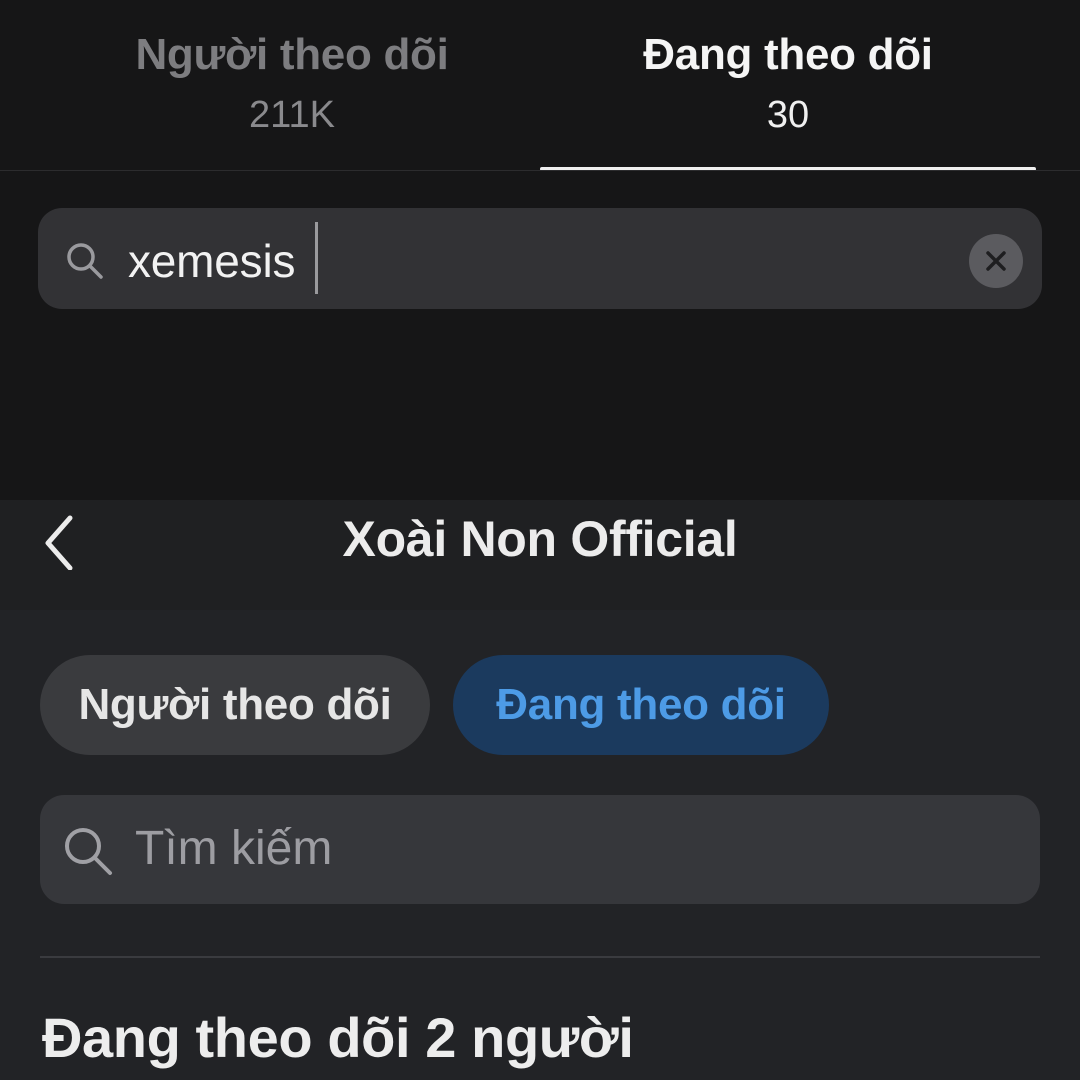 The width and height of the screenshot is (1080, 1080). Describe the element at coordinates (641, 705) in the screenshot. I see `pill-following: Đang theo dõi` at that location.